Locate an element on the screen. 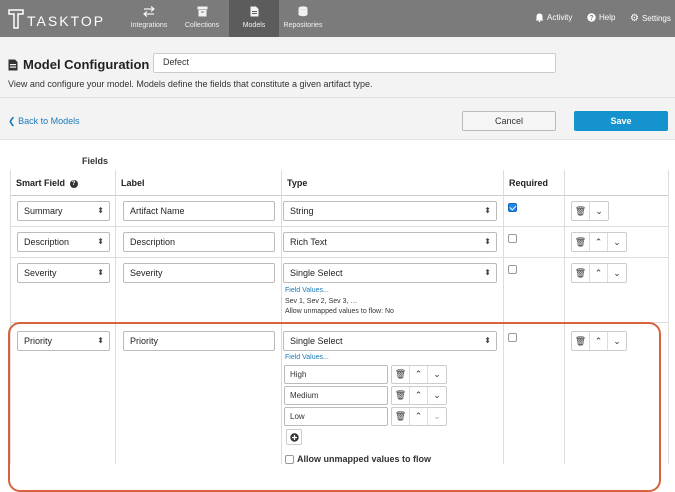 The height and width of the screenshot is (492, 675). chevron-left-icon: ❮ is located at coordinates (12, 121).